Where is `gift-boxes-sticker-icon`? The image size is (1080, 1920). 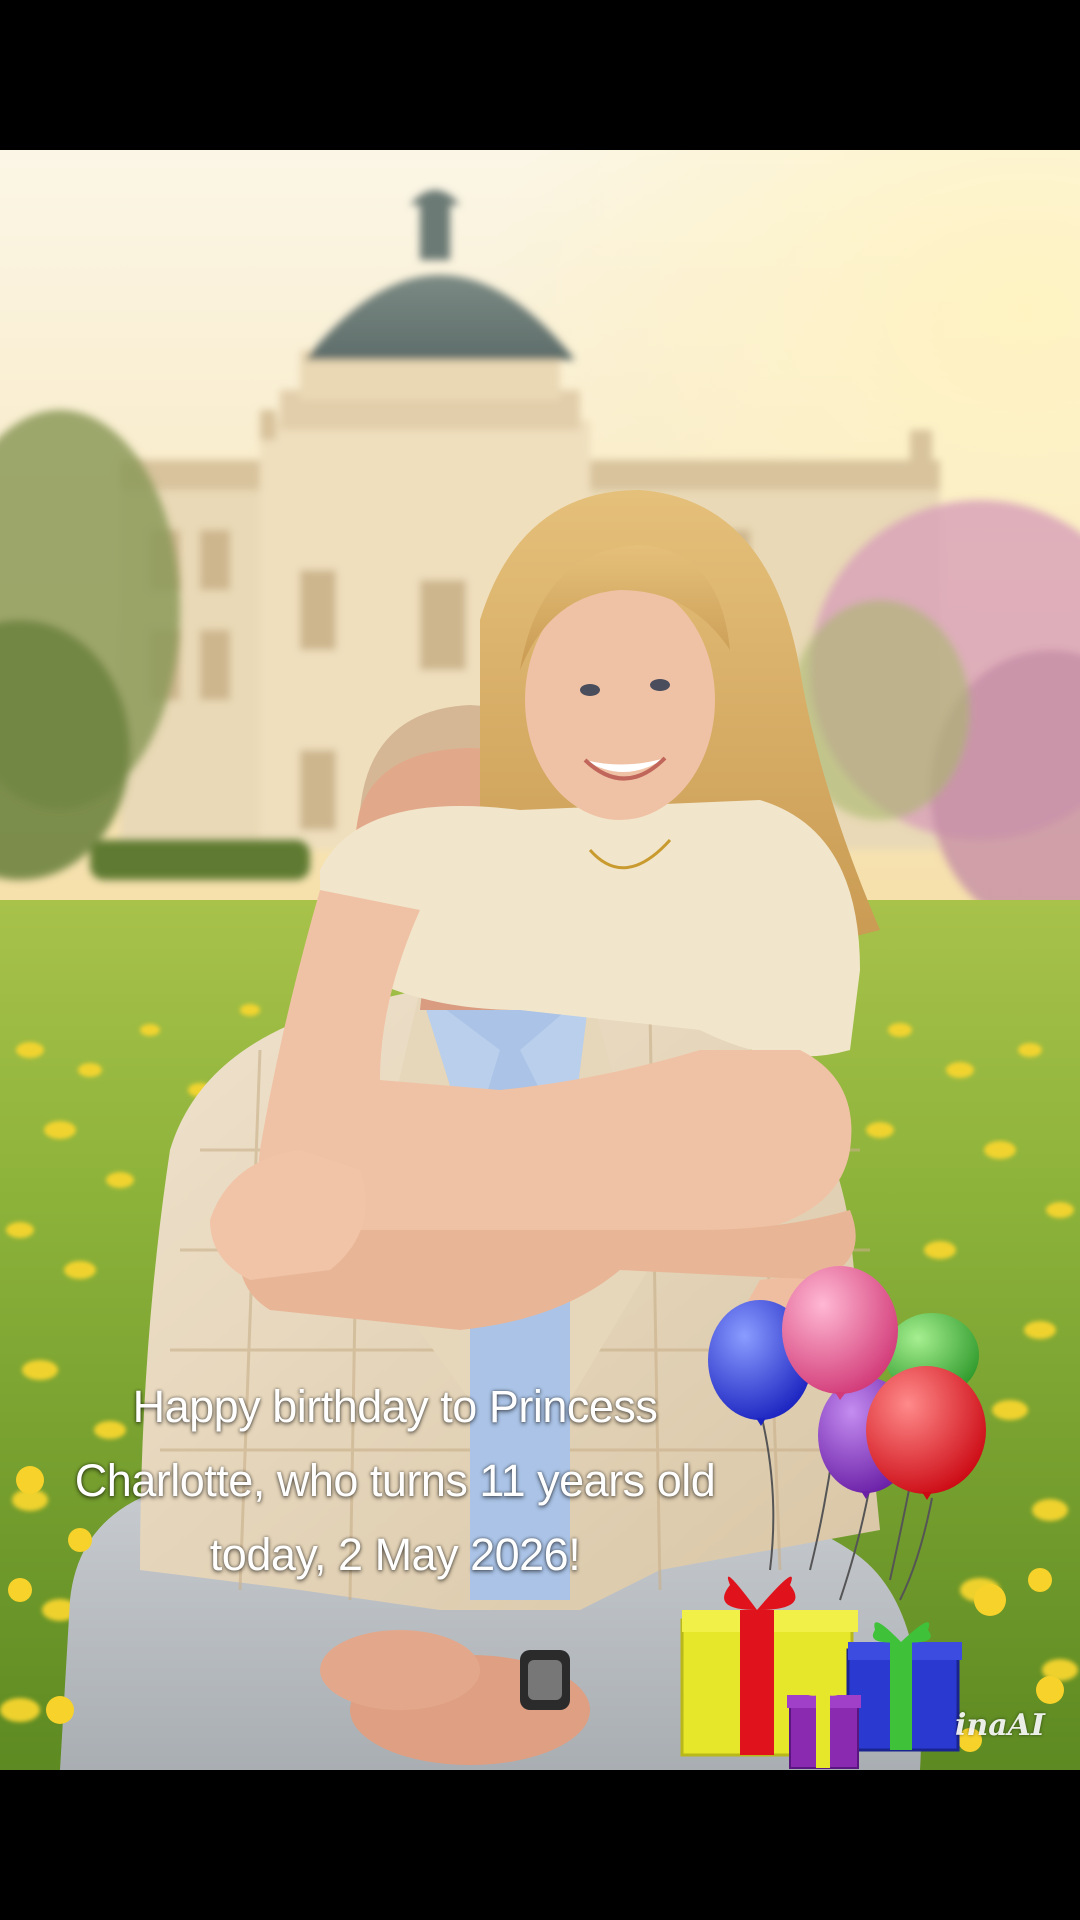
gift-boxes-sticker-icon is located at coordinates (821, 1672).